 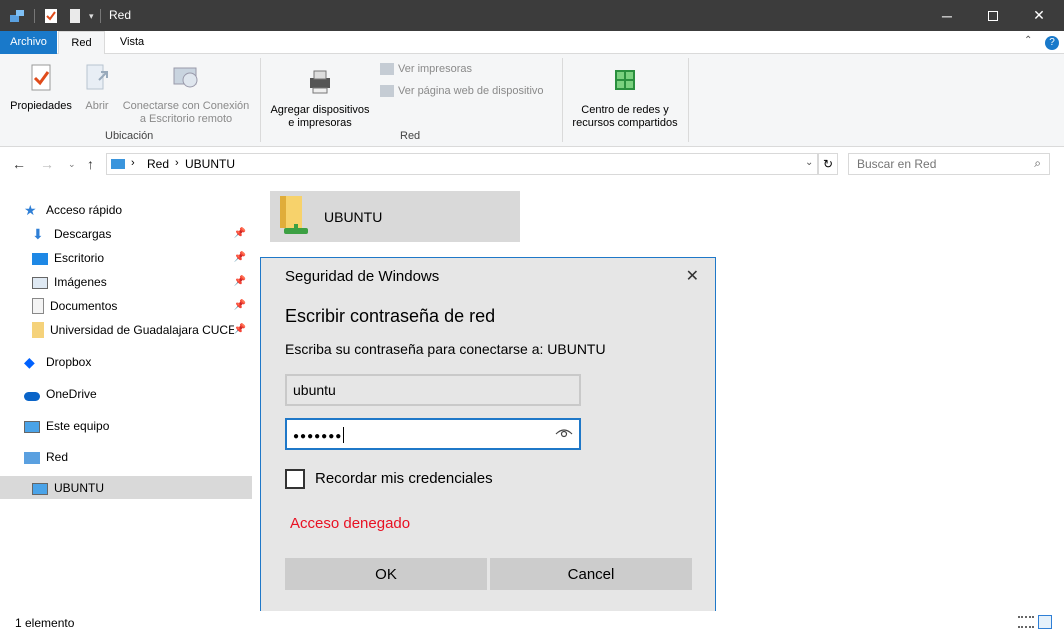 I want to click on sidebar-item-label: UBUNTU, so click(x=79, y=487).